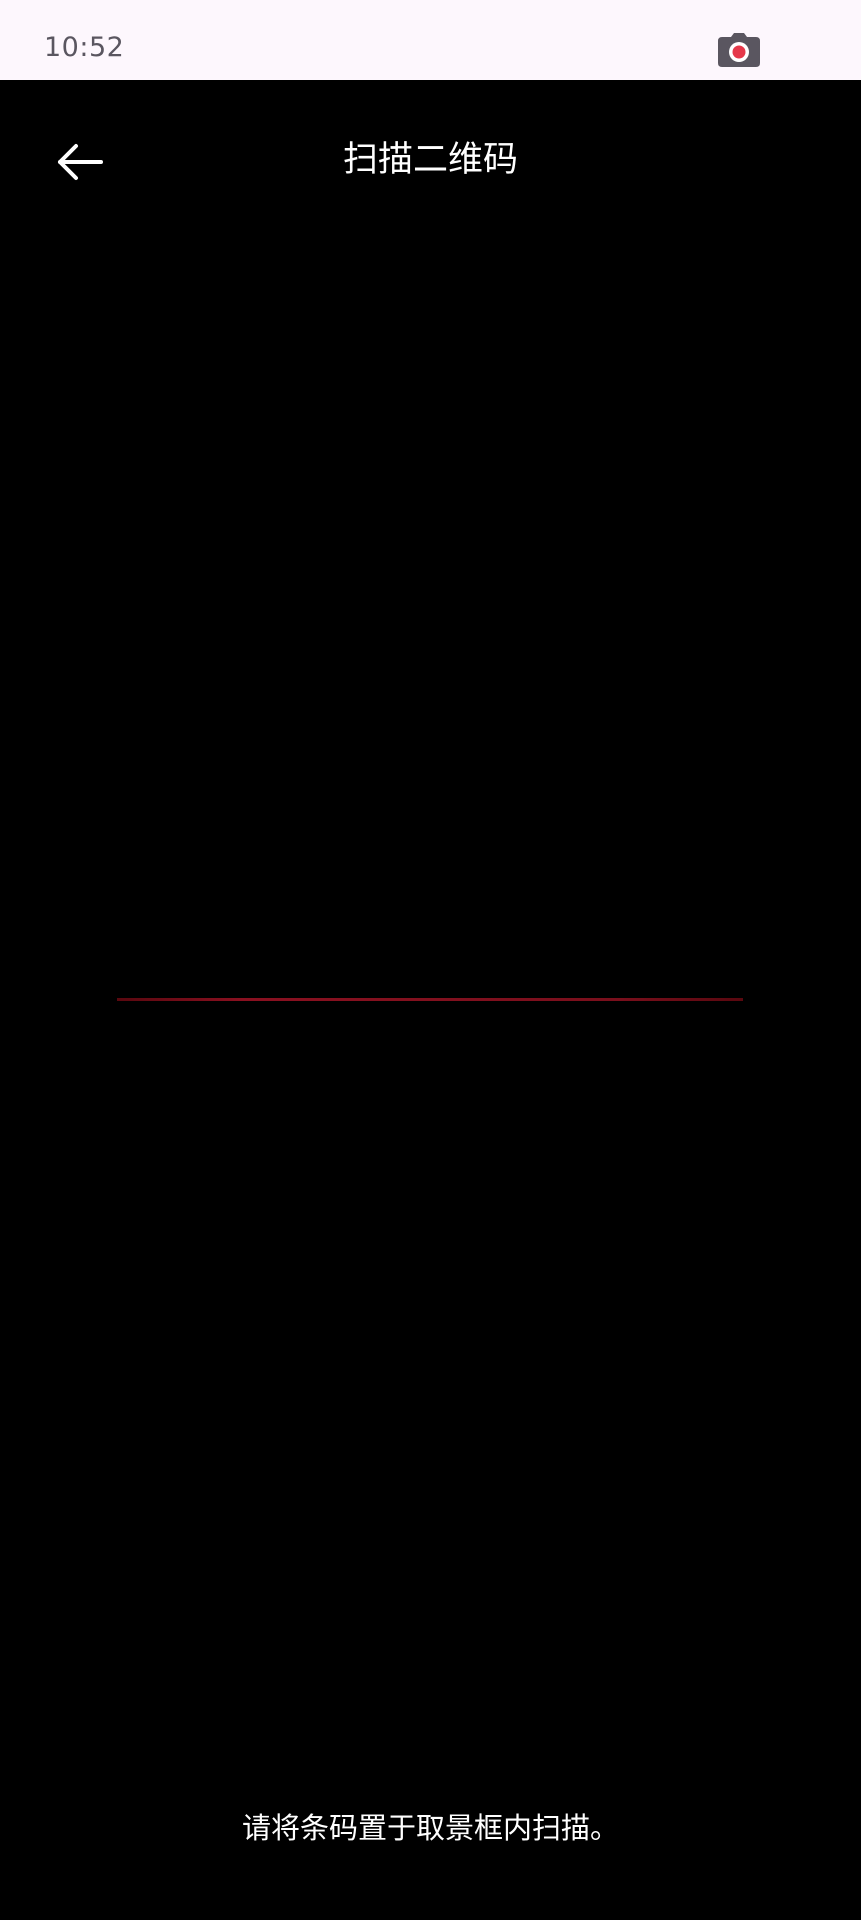 This screenshot has width=861, height=1920. What do you see at coordinates (84, 47) in the screenshot?
I see `status-time: 10:52` at bounding box center [84, 47].